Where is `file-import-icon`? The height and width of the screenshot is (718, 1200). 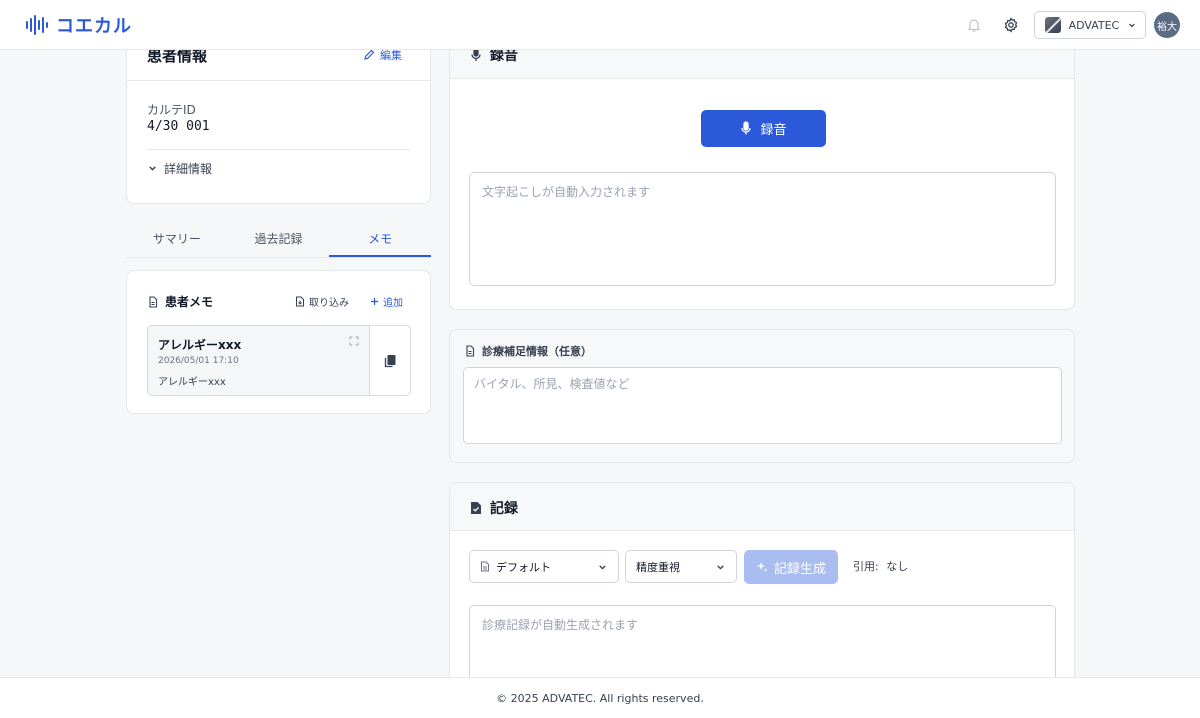 file-import-icon is located at coordinates (300, 301).